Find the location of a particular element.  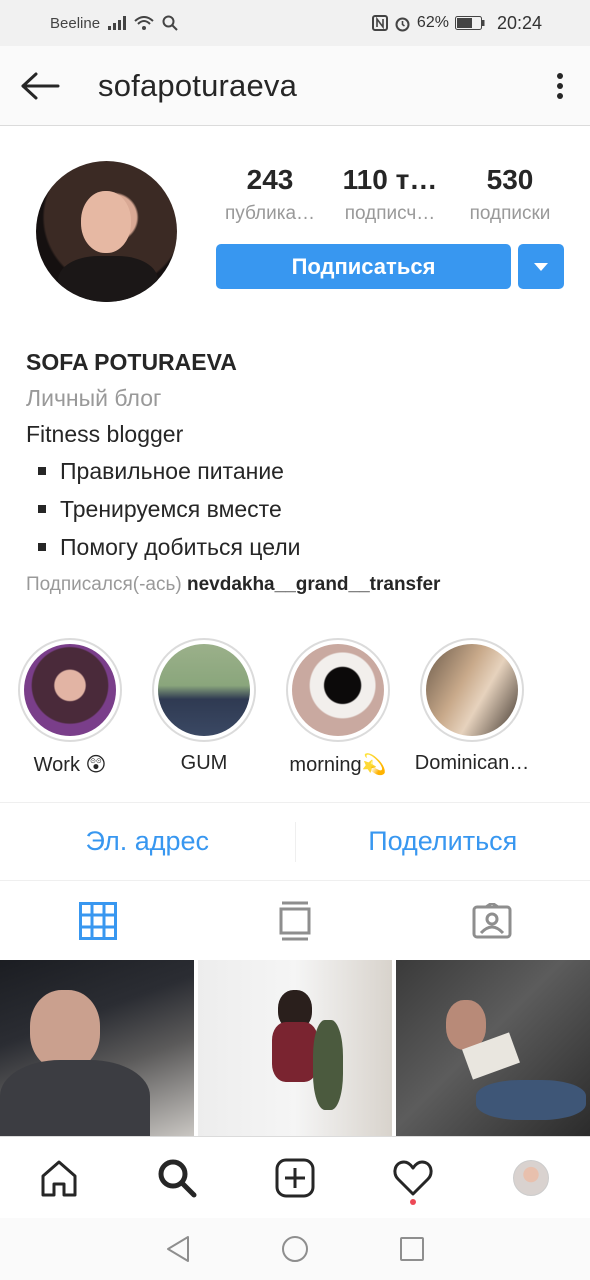

tab-grid is located at coordinates (98, 921).